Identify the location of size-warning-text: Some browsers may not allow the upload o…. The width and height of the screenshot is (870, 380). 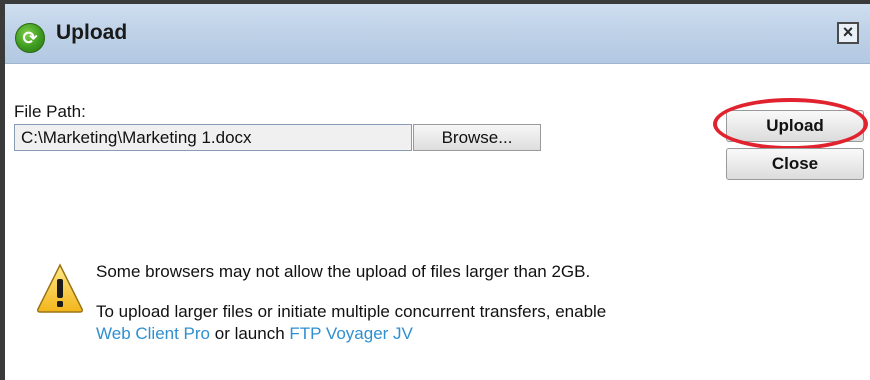
(343, 271).